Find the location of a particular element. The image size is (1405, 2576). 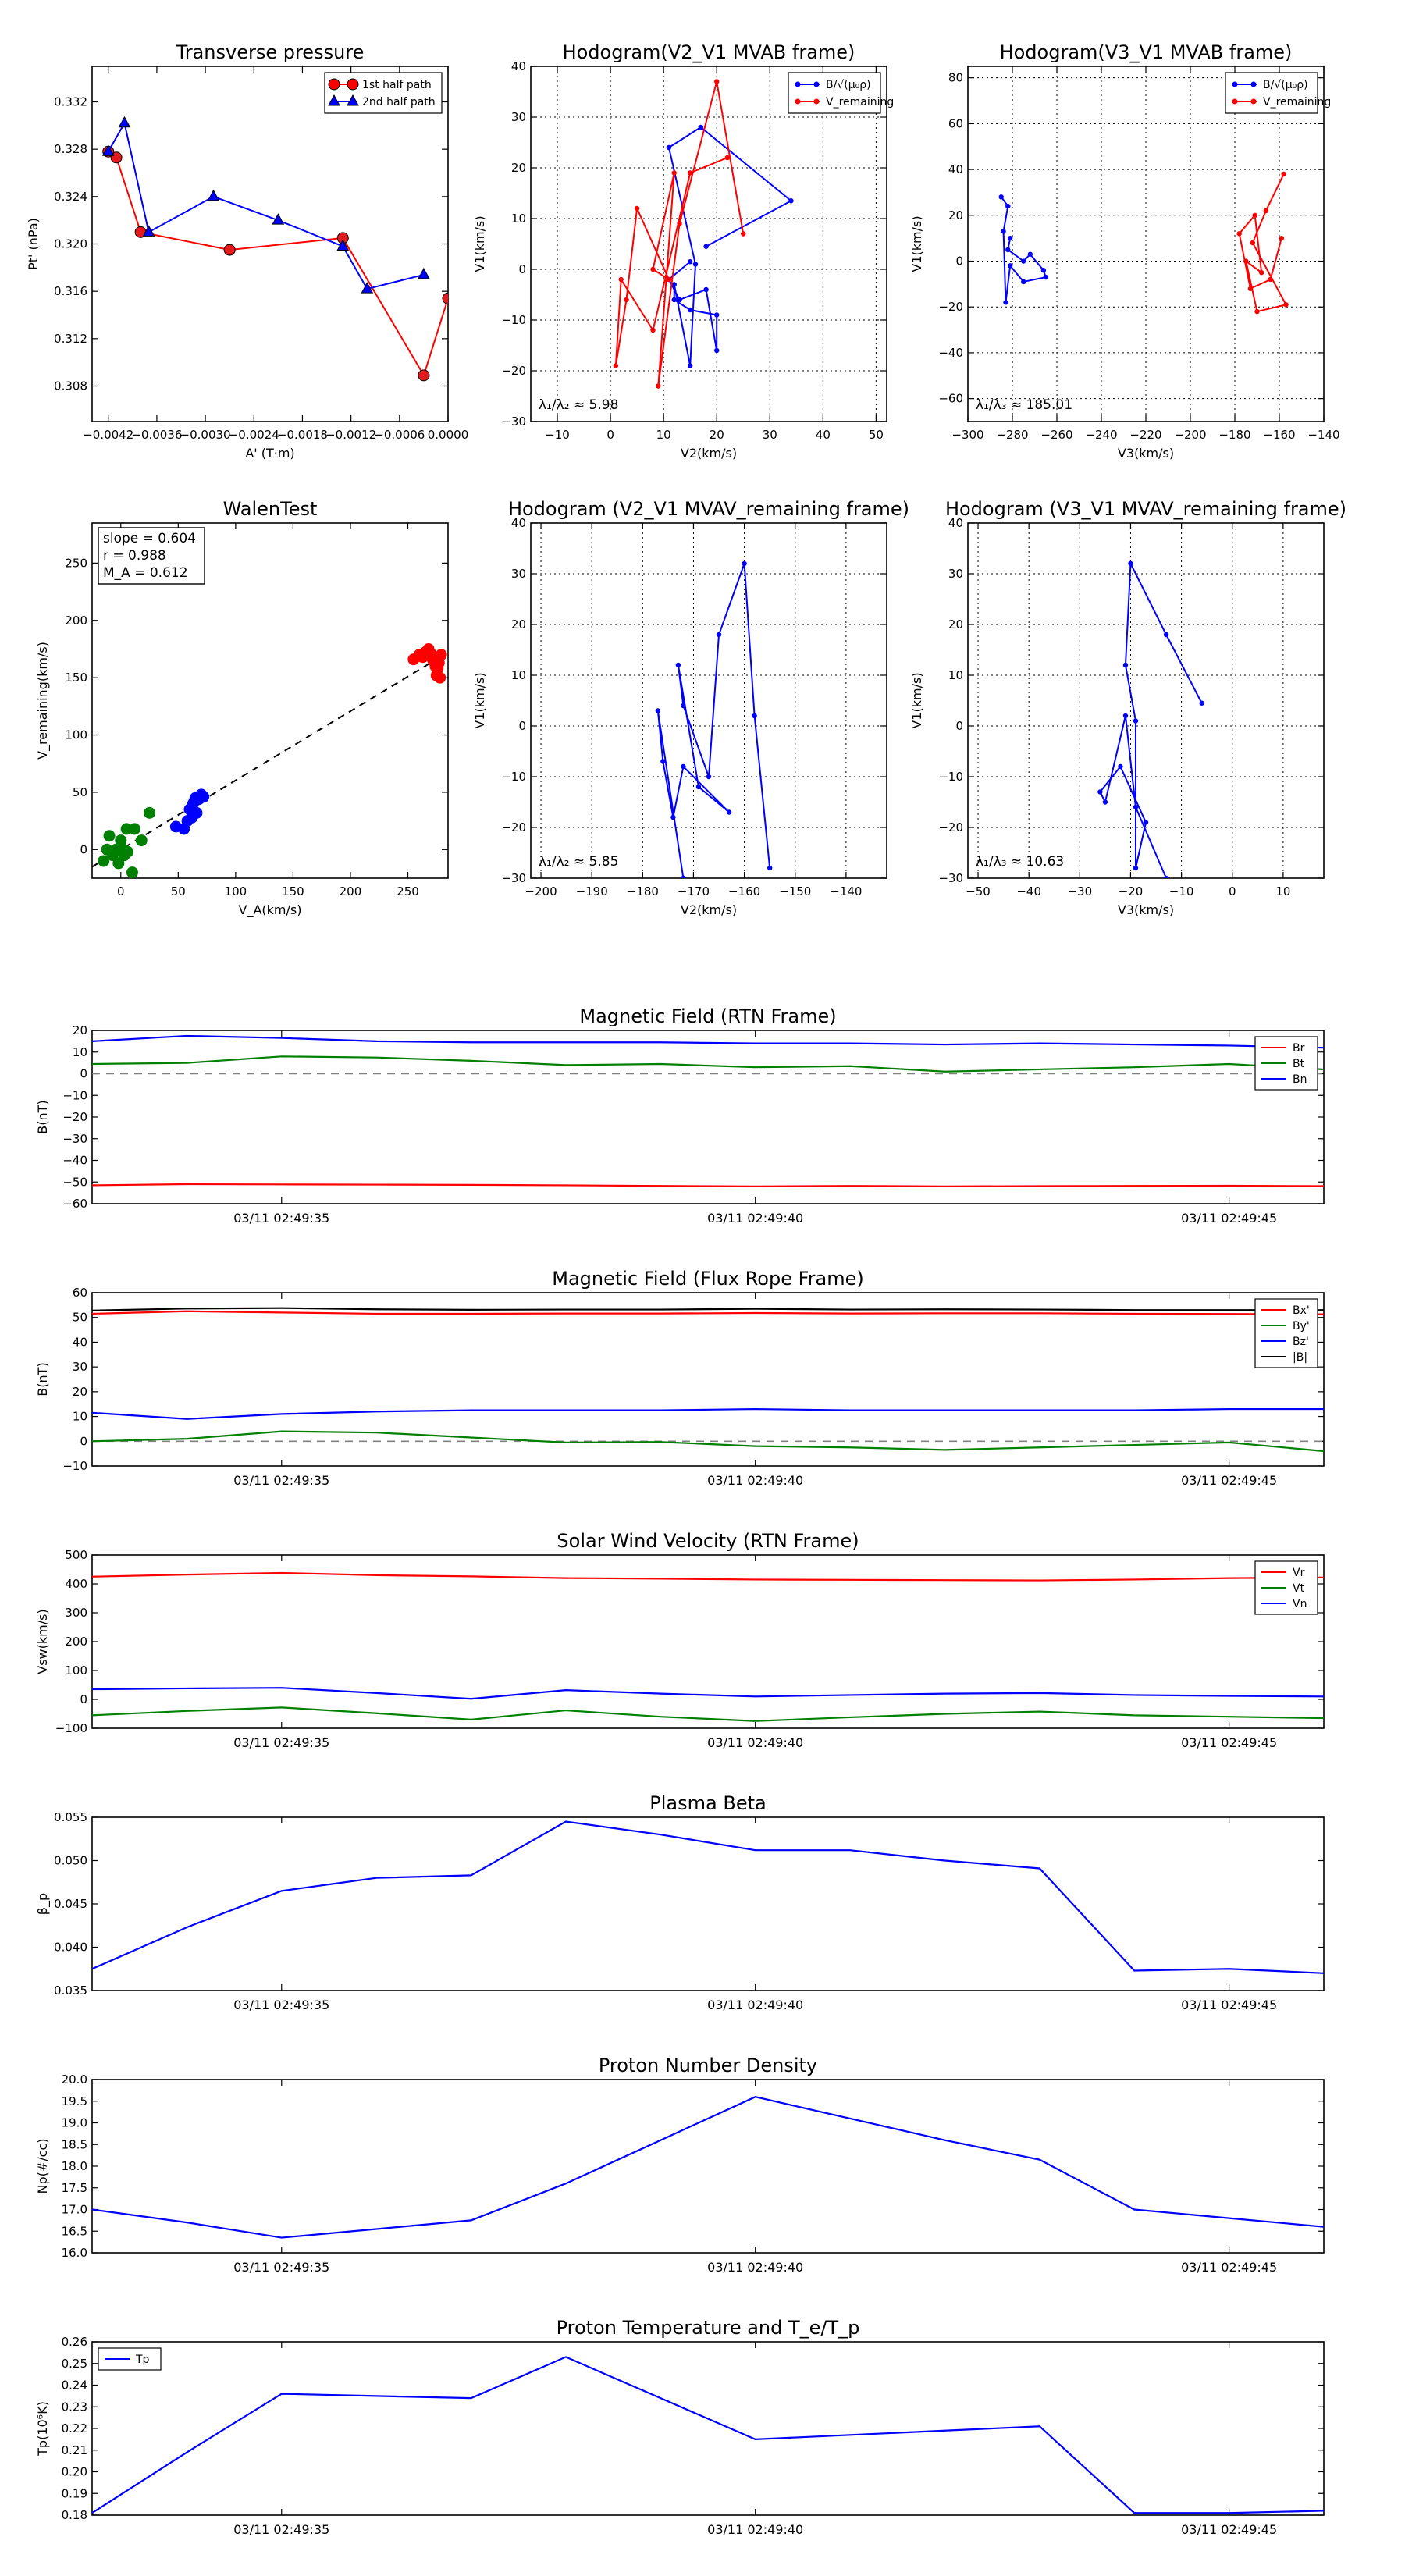

tp-xtick-label: 03/11 02:49:45 is located at coordinates (1229, 2529).